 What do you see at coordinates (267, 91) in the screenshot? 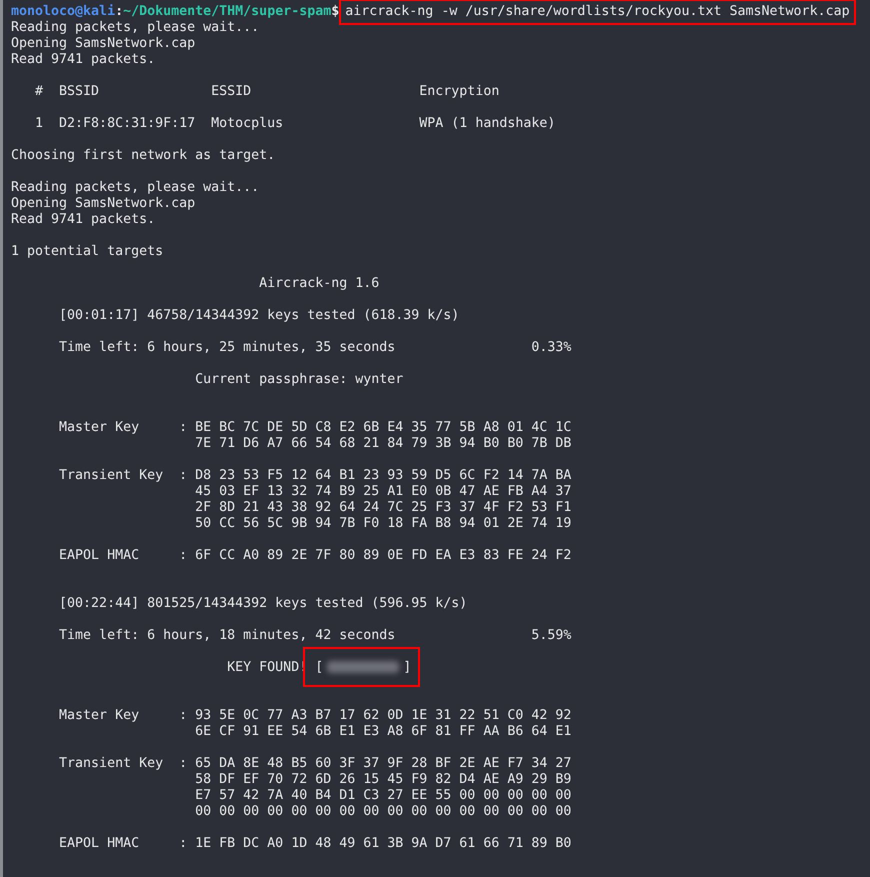
I see `output-line: # BSSID ESSID Encryption` at bounding box center [267, 91].